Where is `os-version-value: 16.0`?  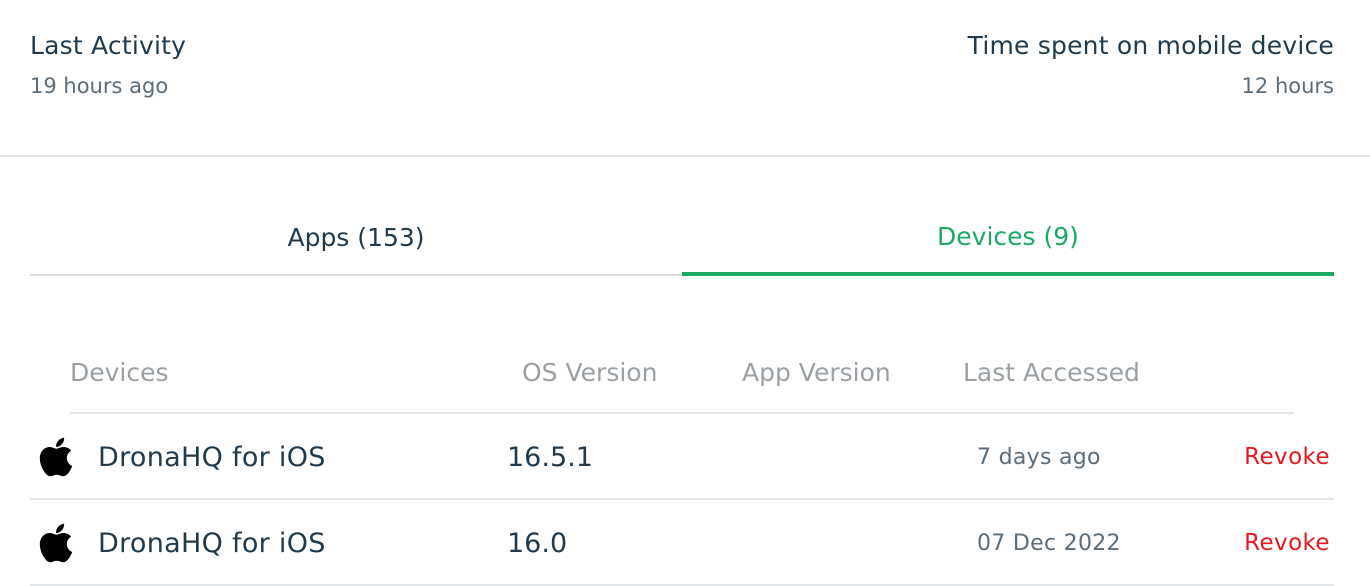 os-version-value: 16.0 is located at coordinates (537, 543).